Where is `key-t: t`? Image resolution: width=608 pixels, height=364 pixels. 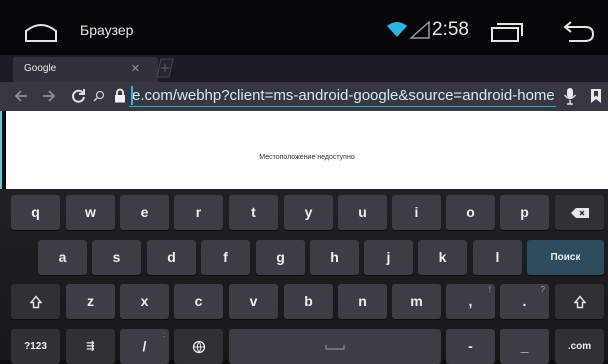
key-t: t is located at coordinates (253, 212).